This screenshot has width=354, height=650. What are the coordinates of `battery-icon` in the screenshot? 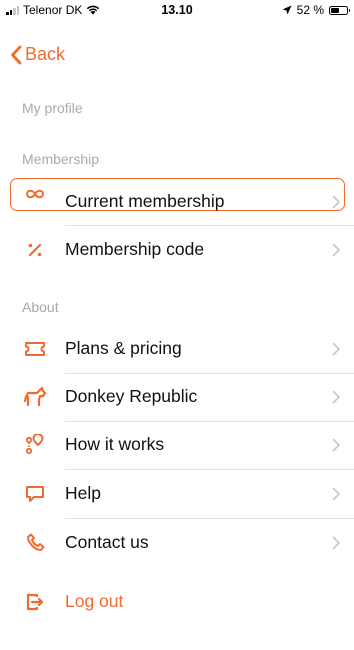 It's located at (339, 10).